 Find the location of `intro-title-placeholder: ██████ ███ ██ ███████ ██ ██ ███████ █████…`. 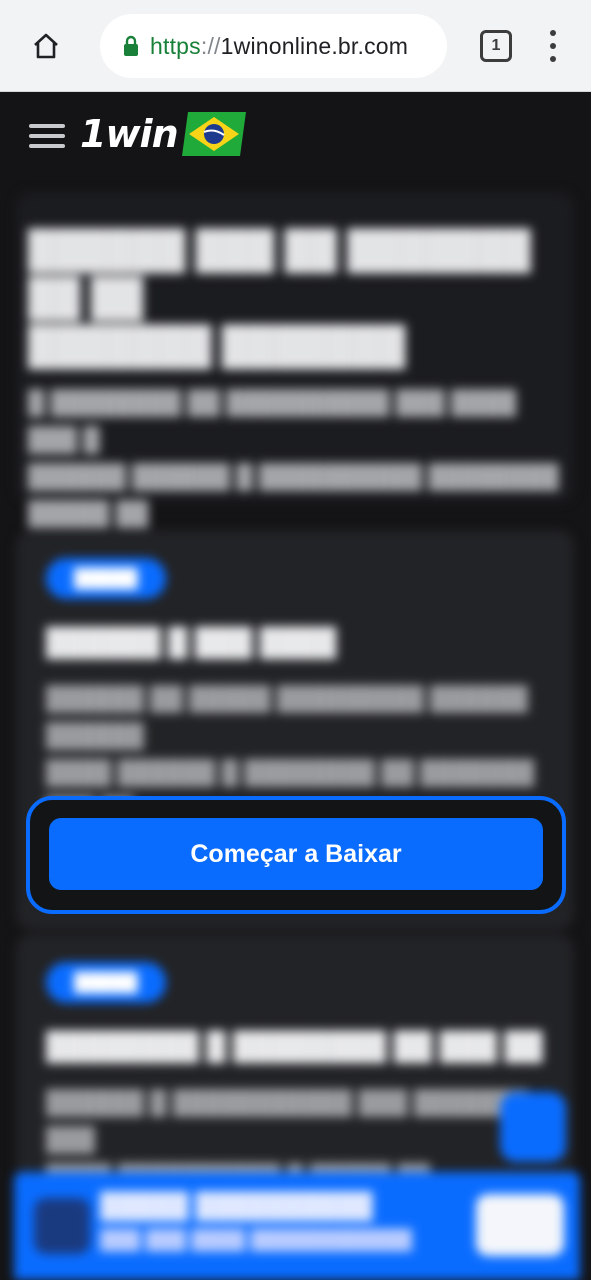

intro-title-placeholder: ██████ ███ ██ ███████ ██ ██ ███████ █████… is located at coordinates (279, 297).